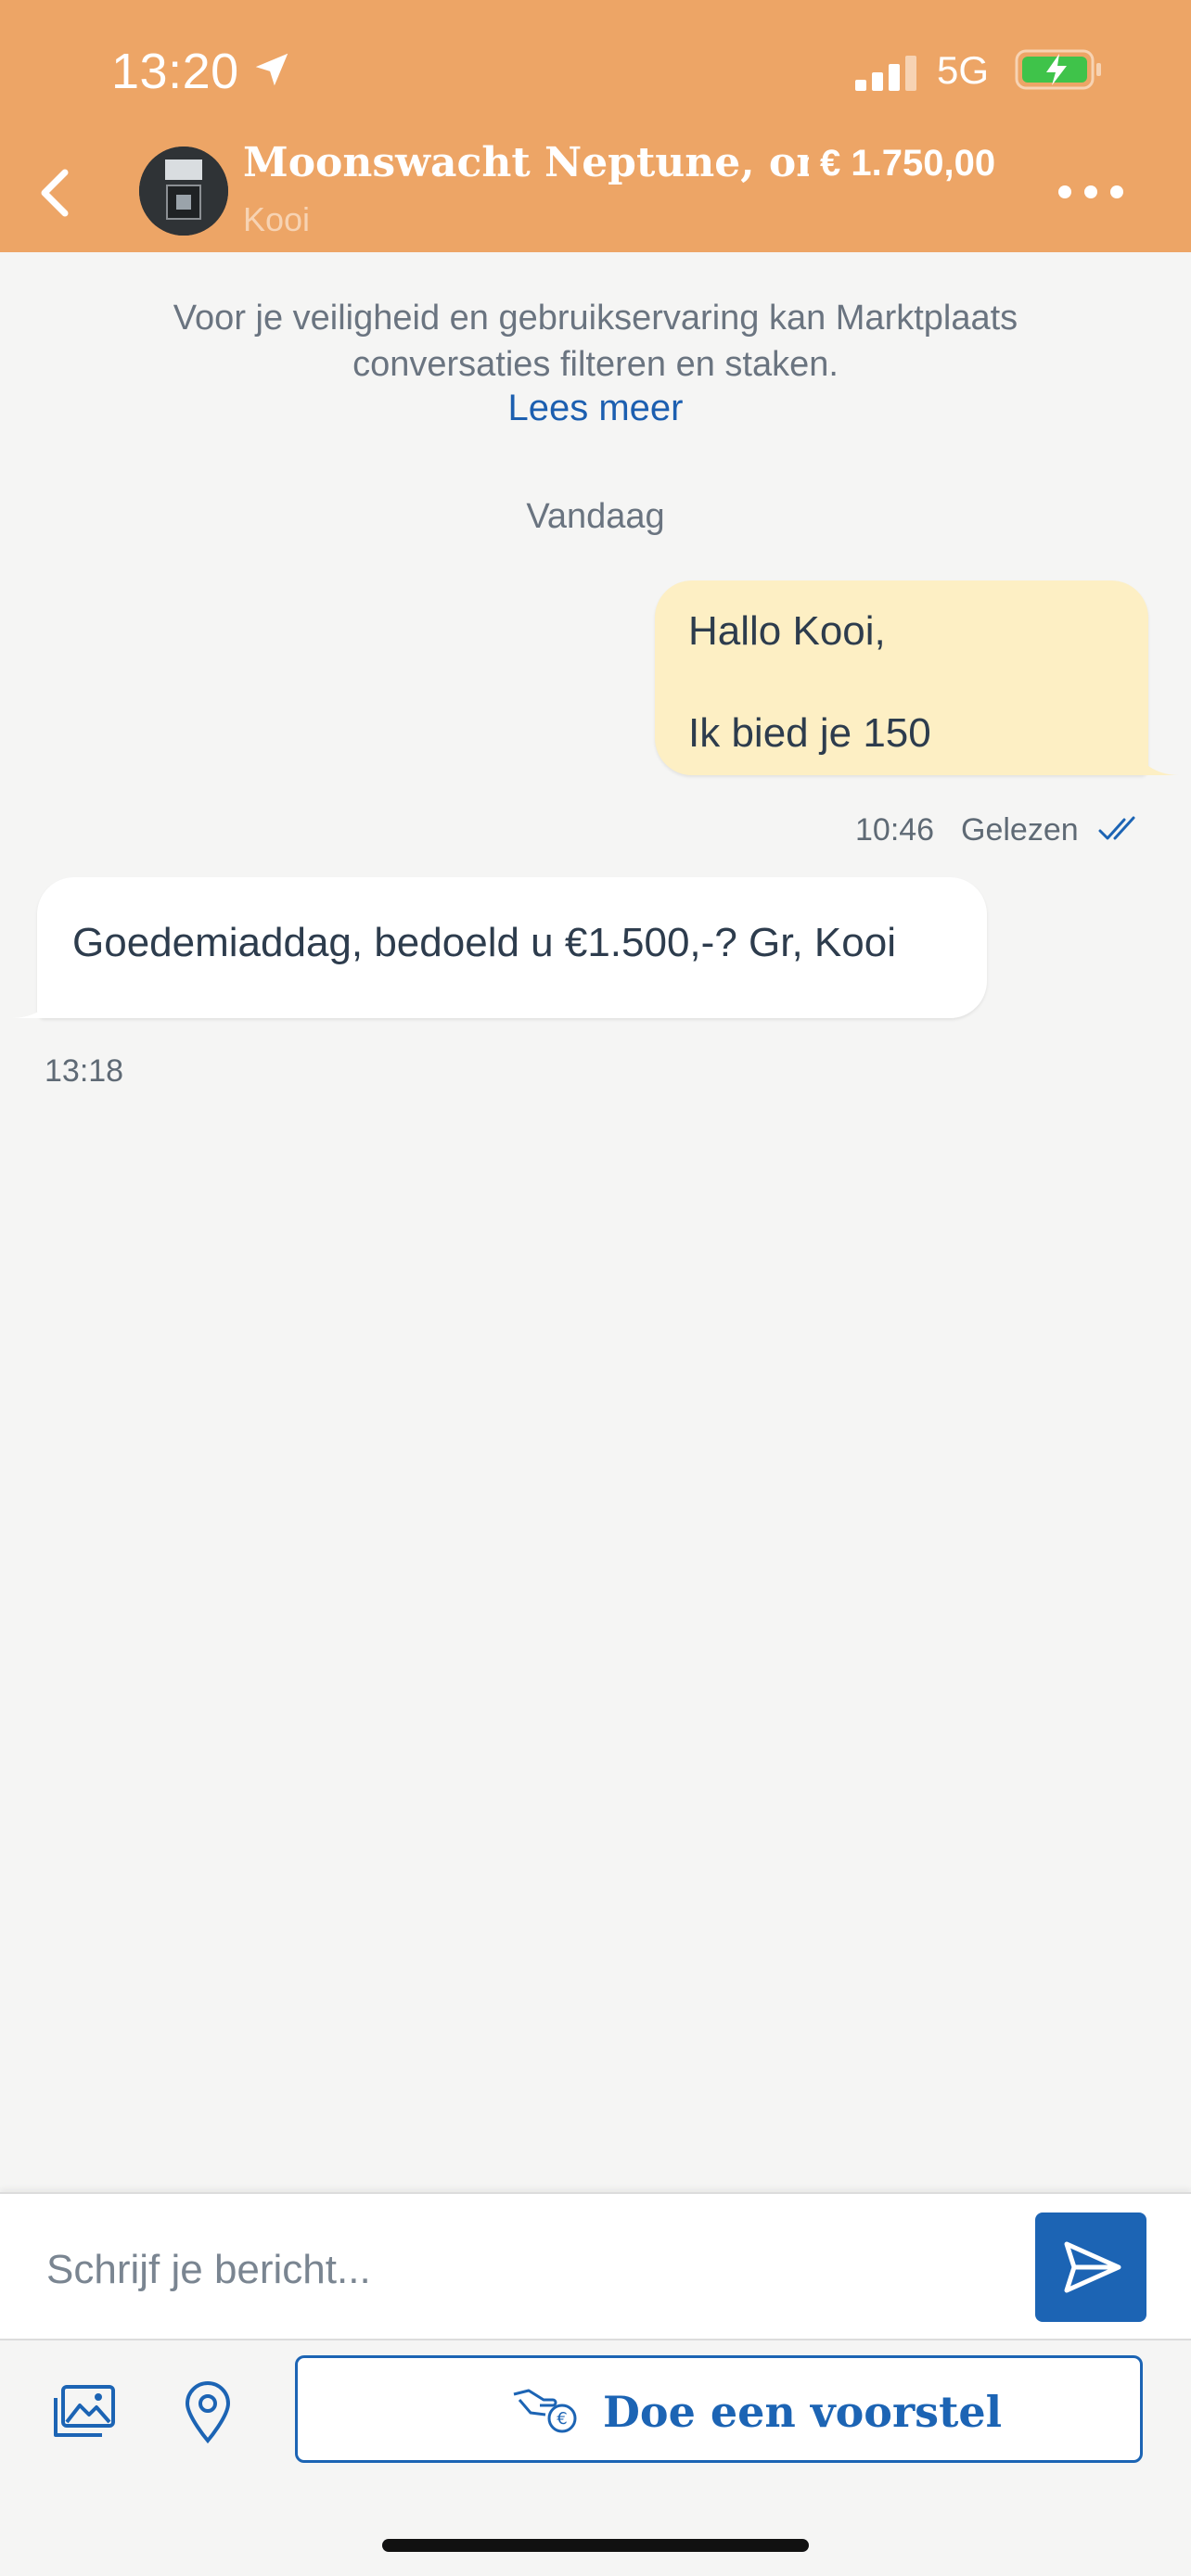 The image size is (1191, 2576). Describe the element at coordinates (271, 69) in the screenshot. I see `location-arrow-icon` at that location.